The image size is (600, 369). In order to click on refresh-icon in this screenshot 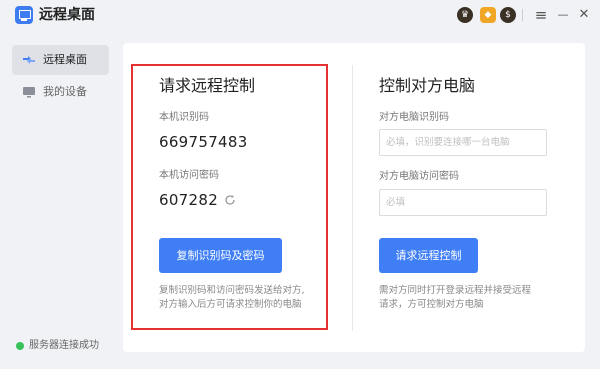, I will do `click(230, 200)`.